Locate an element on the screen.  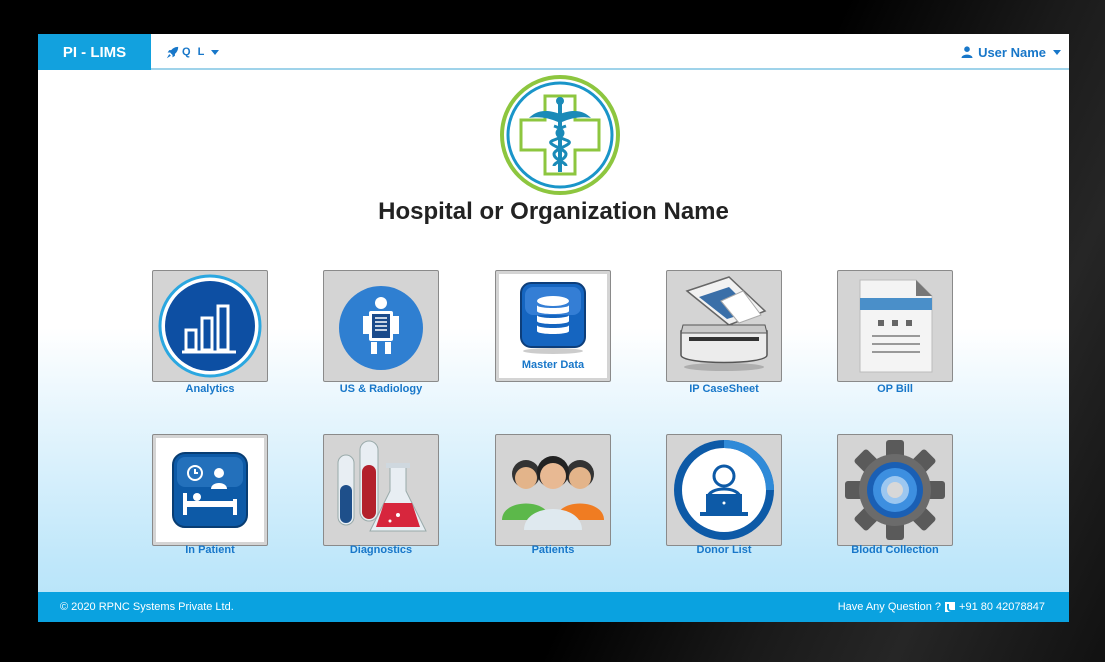
tile-donor-list-box is located at coordinates (724, 490).